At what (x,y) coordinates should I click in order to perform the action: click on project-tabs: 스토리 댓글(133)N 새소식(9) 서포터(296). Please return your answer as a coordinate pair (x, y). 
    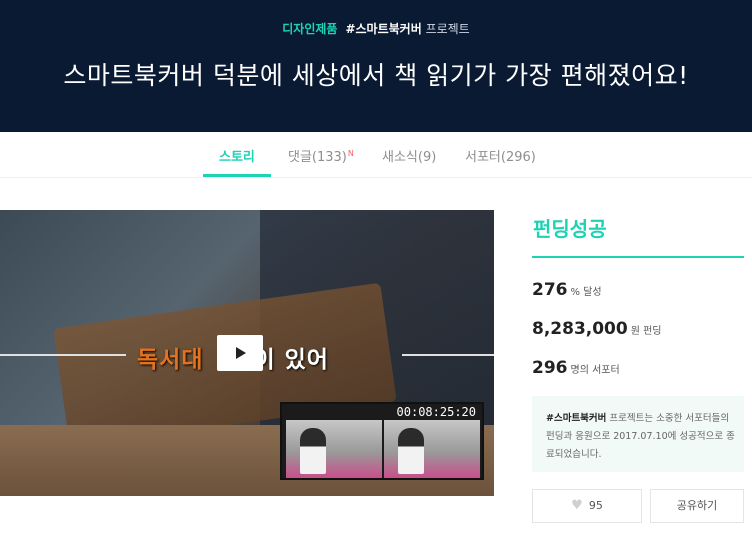
    Looking at the image, I should click on (376, 155).